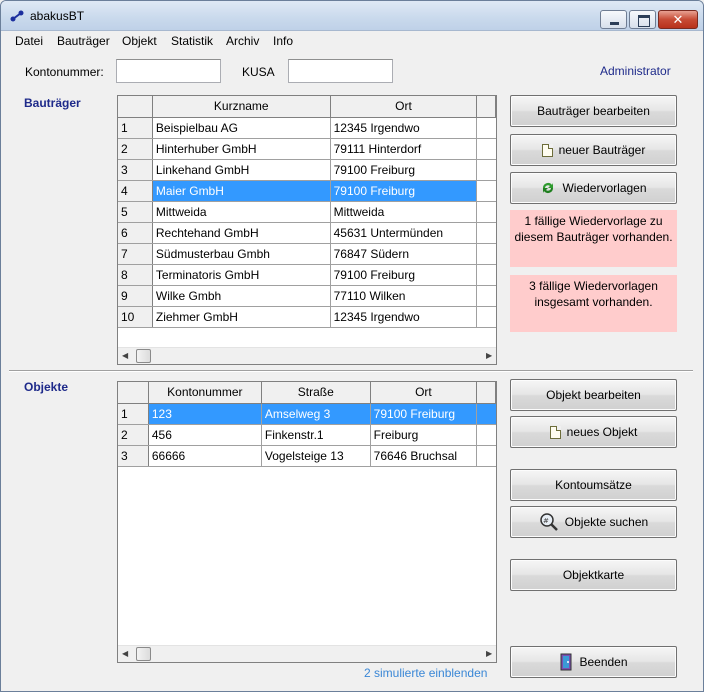  What do you see at coordinates (135, 191) in the screenshot?
I see `row-number: 4` at bounding box center [135, 191].